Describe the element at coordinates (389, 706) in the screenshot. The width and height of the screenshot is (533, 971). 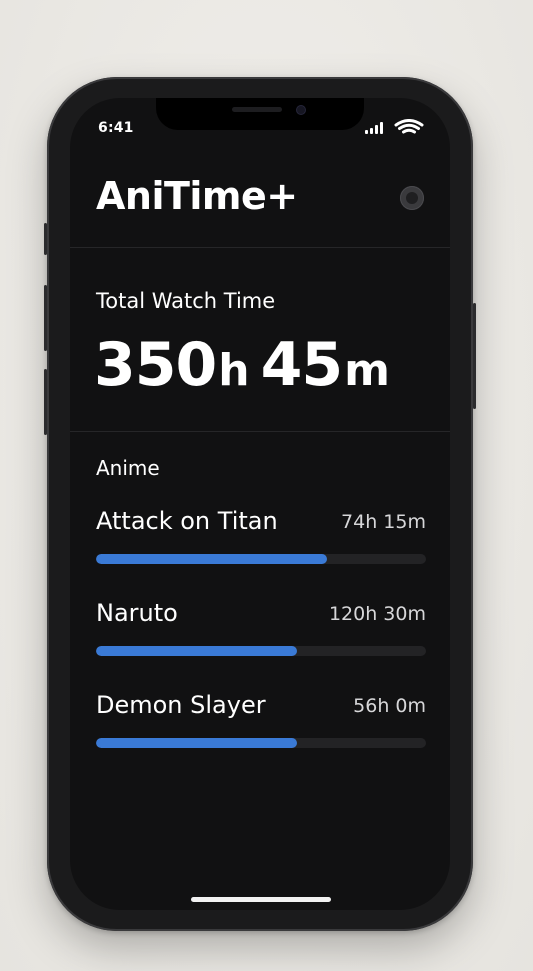
I see `anime-watch-time: 56h 0m` at that location.